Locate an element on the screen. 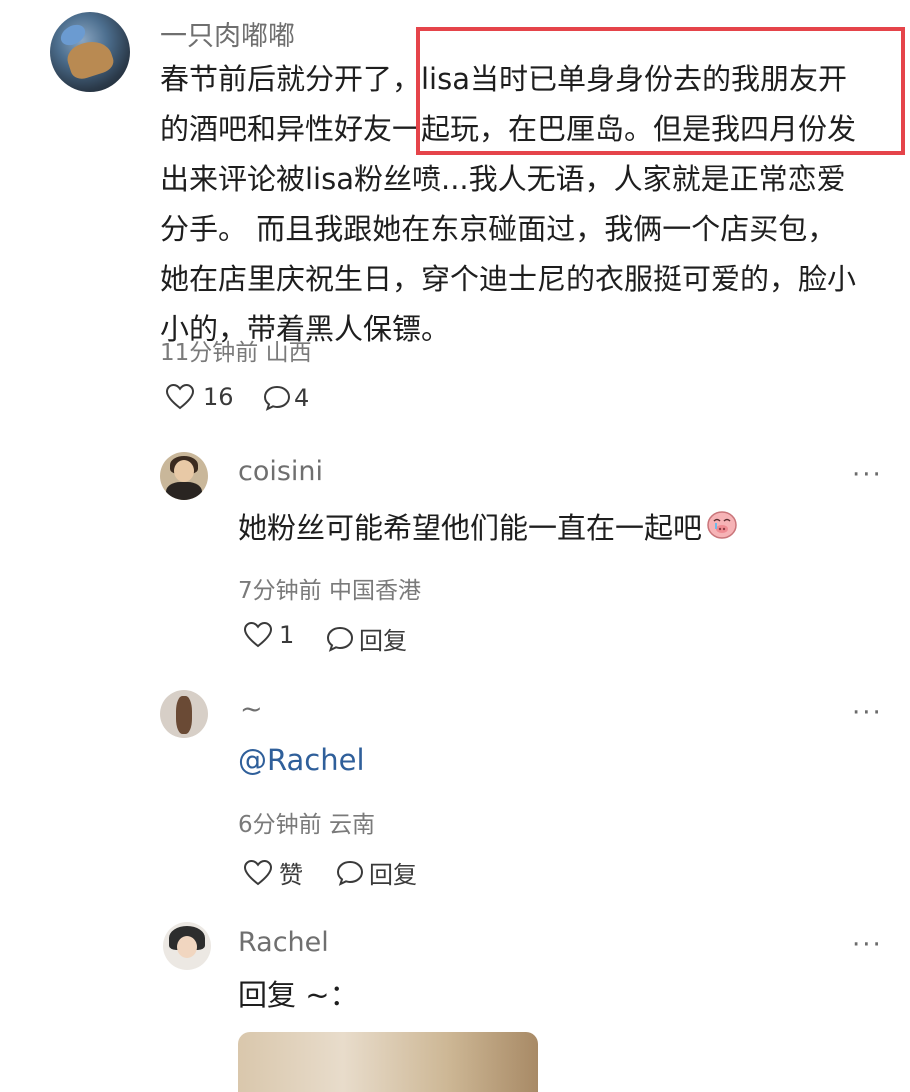  like-label: 赞 is located at coordinates (291, 875).